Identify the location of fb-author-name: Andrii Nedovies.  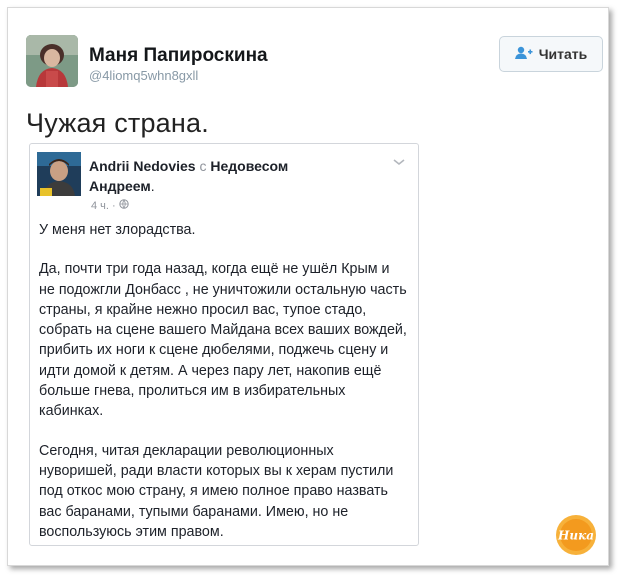
(142, 166).